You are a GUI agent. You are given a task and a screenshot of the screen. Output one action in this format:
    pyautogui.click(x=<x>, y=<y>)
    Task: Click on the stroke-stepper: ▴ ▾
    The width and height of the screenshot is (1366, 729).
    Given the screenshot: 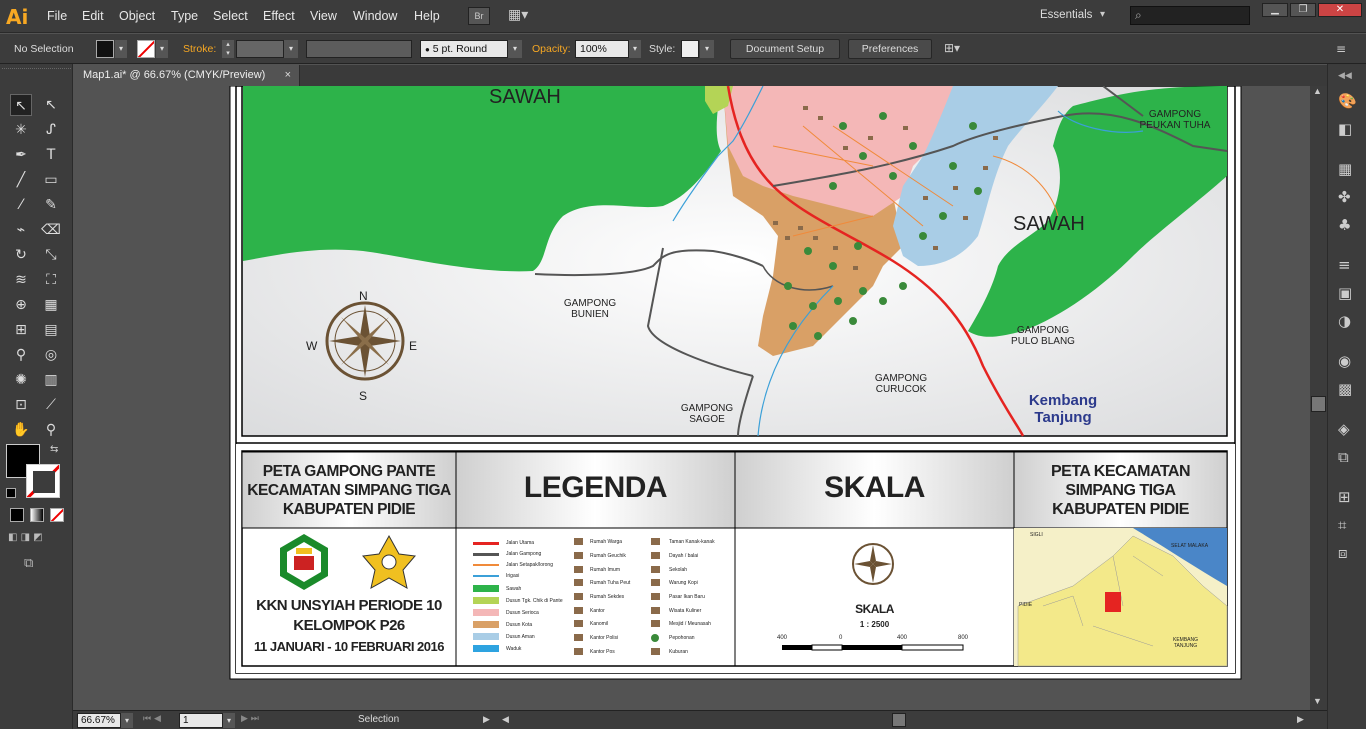 What is the action you would take?
    pyautogui.click(x=228, y=49)
    